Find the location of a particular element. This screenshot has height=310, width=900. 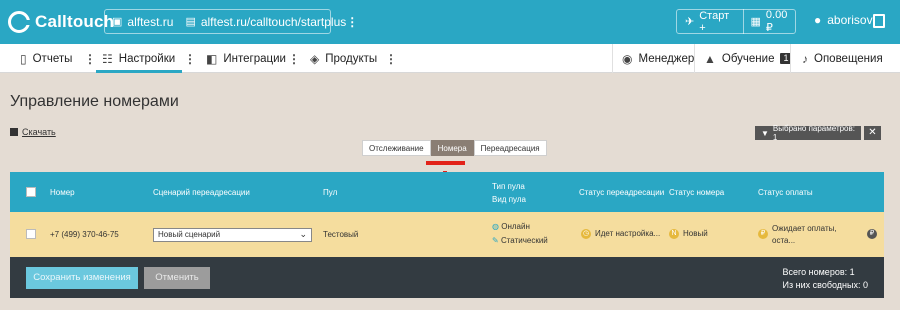

ruble-info-icon: ₽ is located at coordinates (874, 234).